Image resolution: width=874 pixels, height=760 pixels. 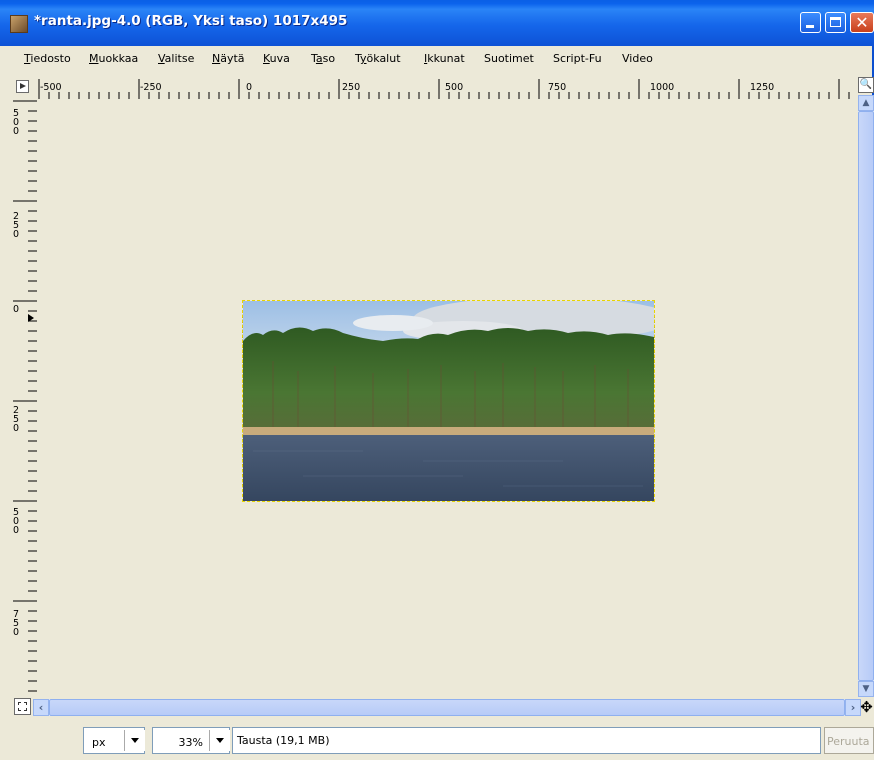 I want to click on menu-label: alitse, so click(x=179, y=58).